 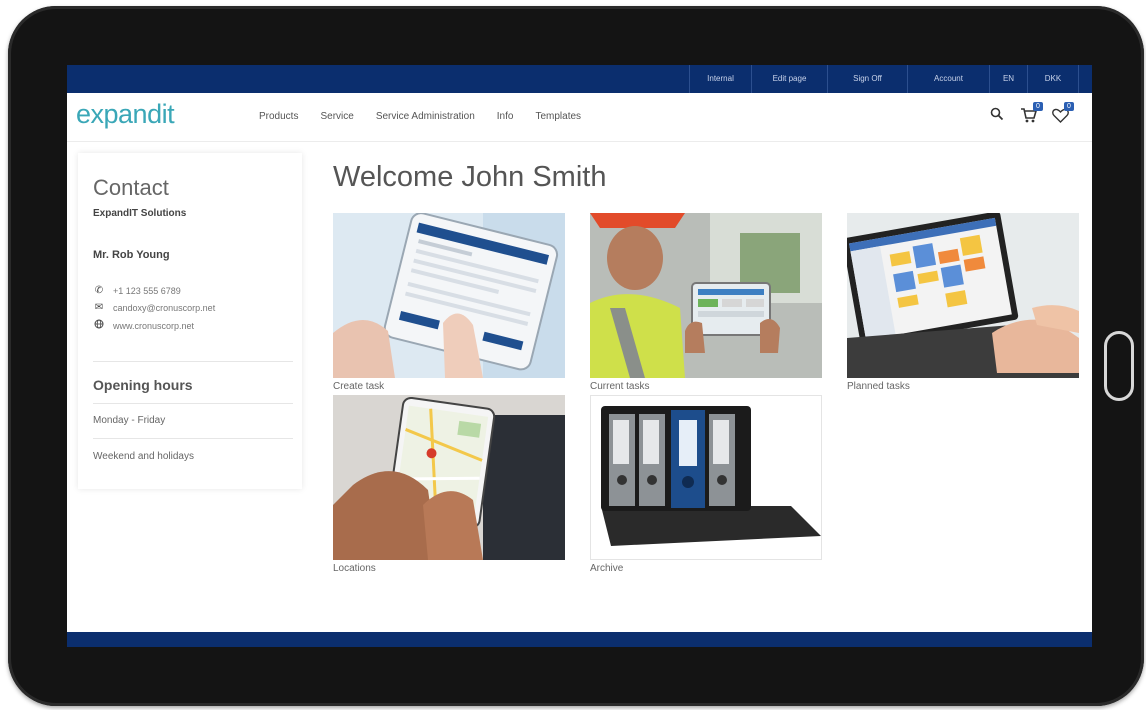 I want to click on search-icon, so click(x=997, y=116).